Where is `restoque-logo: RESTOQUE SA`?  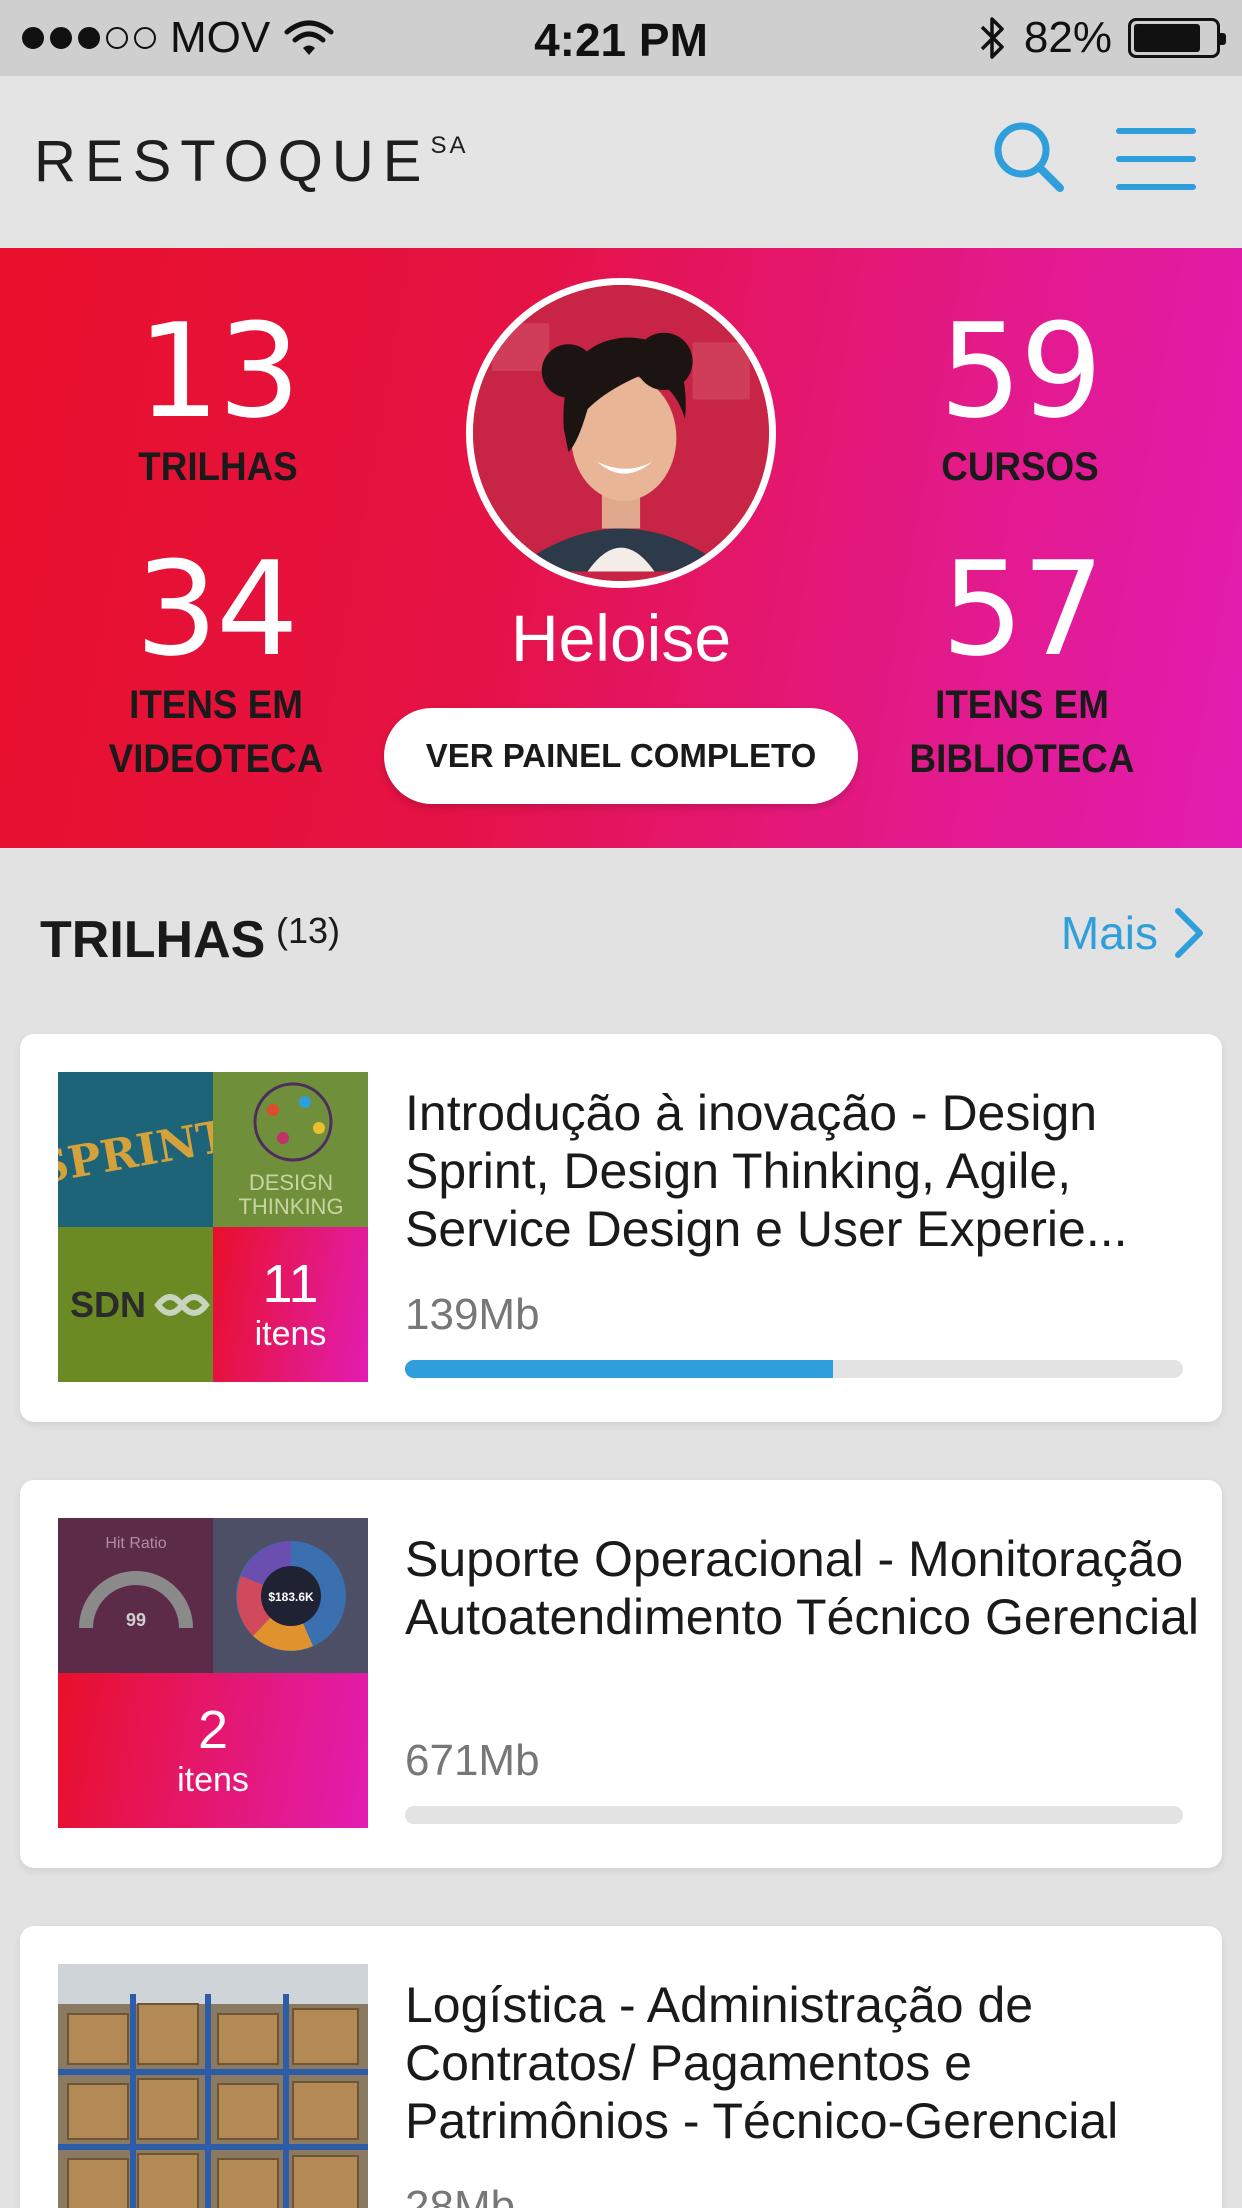
restoque-logo: RESTOQUE SA is located at coordinates (251, 161).